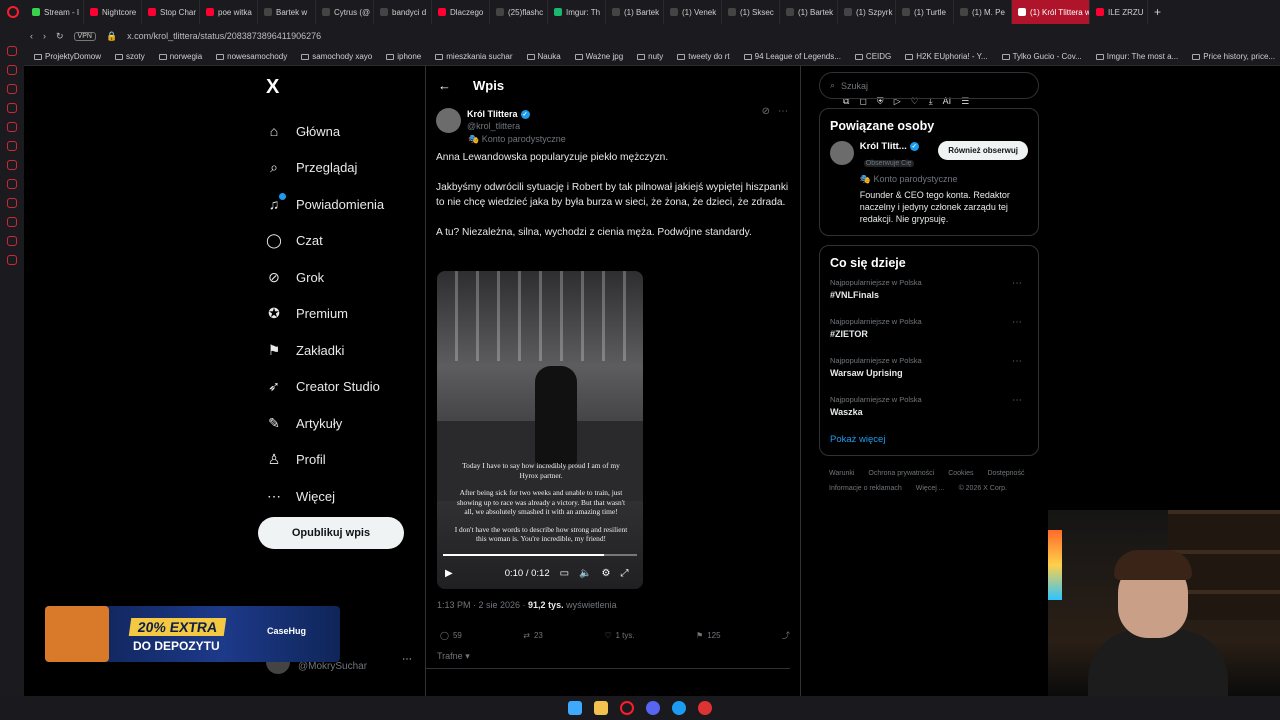 This screenshot has height=720, width=1280. Describe the element at coordinates (44, 36) in the screenshot. I see `forward-icon: ›` at that location.